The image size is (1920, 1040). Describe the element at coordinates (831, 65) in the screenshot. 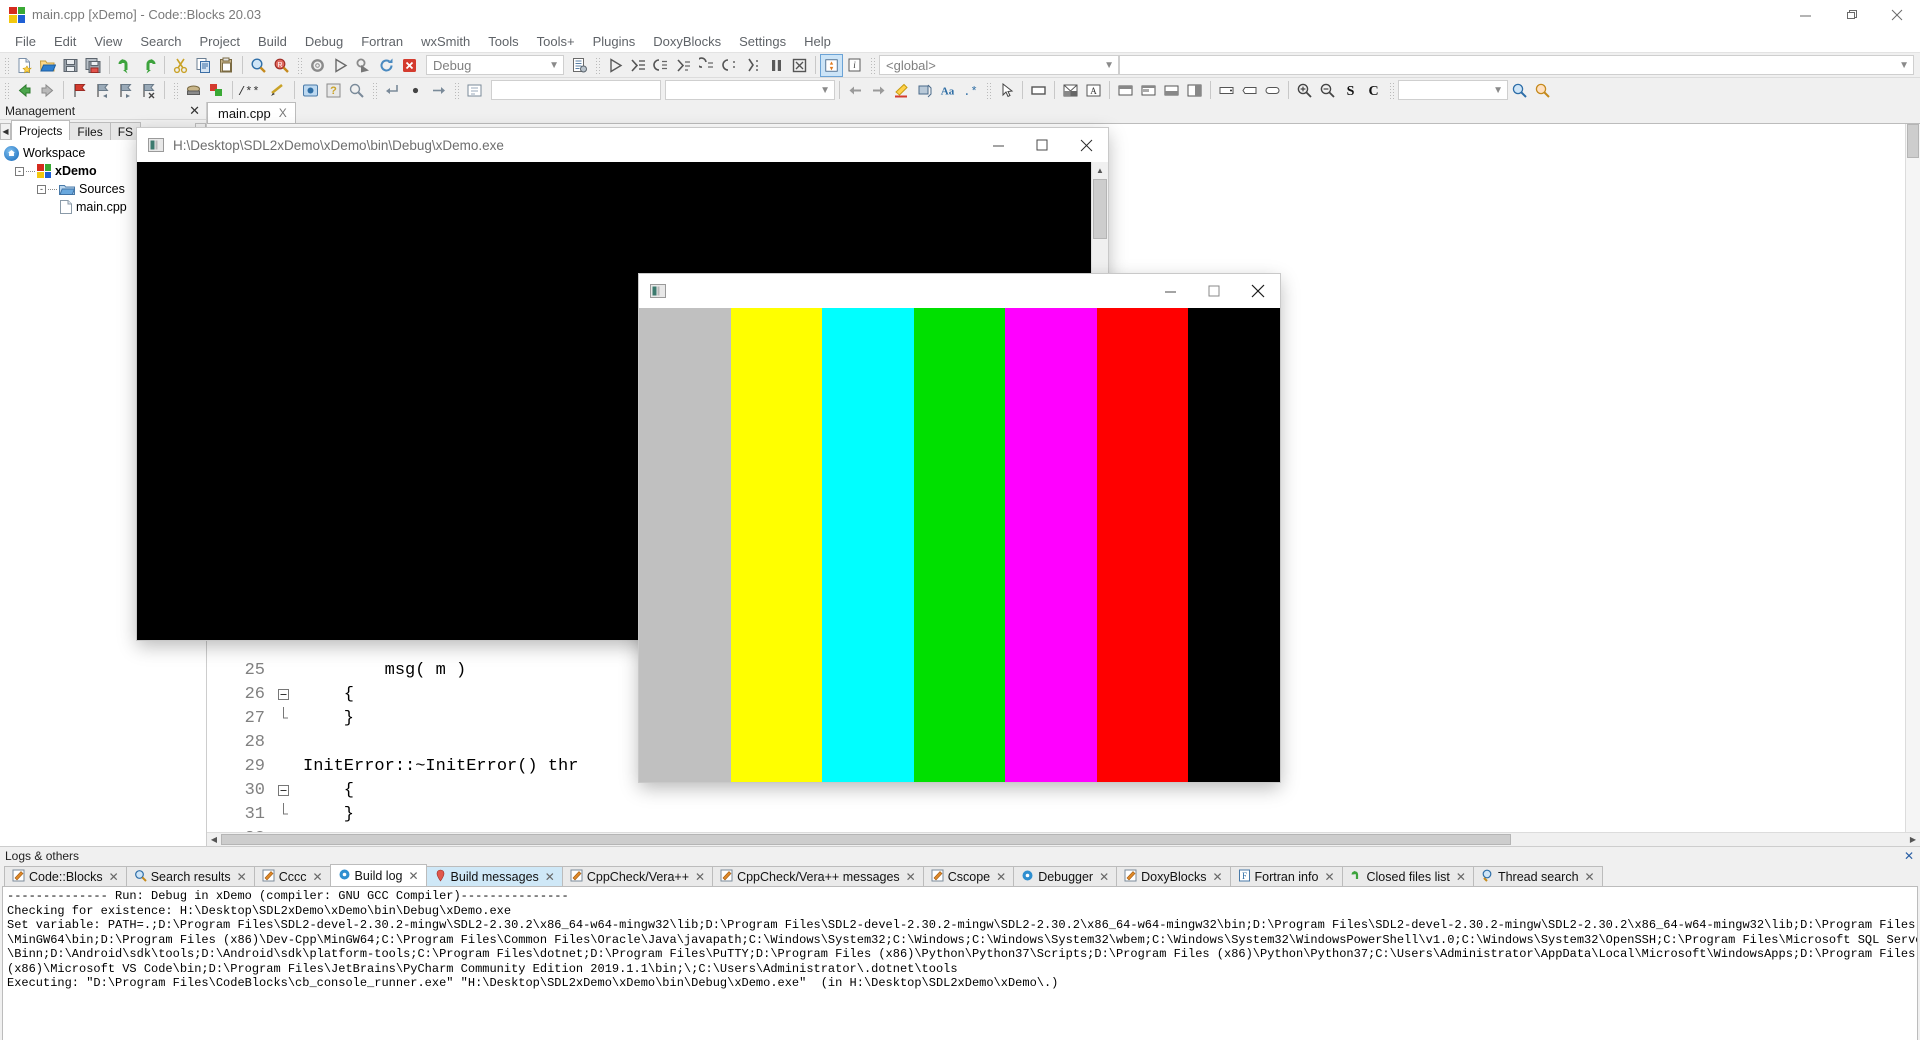

I see `debugging-windows-icon` at that location.